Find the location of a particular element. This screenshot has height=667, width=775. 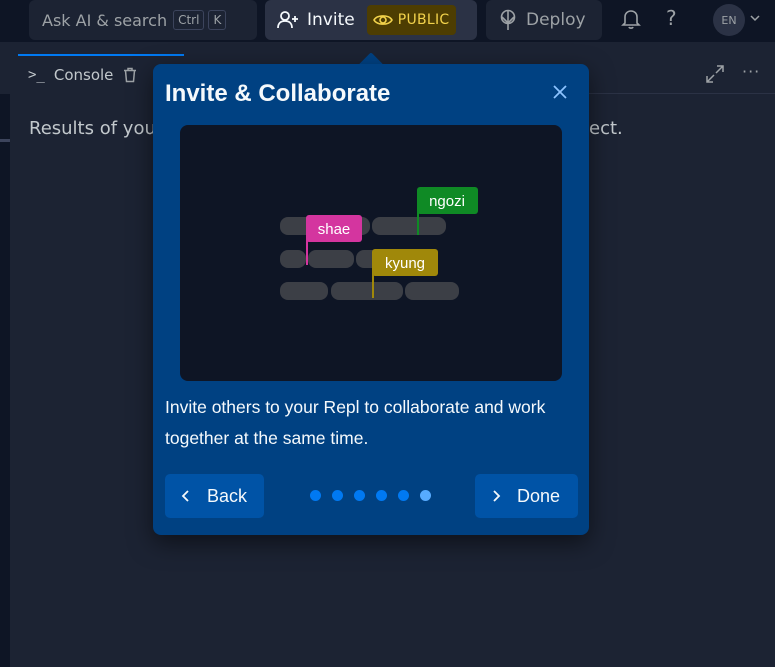

back-button: Back is located at coordinates (214, 496).